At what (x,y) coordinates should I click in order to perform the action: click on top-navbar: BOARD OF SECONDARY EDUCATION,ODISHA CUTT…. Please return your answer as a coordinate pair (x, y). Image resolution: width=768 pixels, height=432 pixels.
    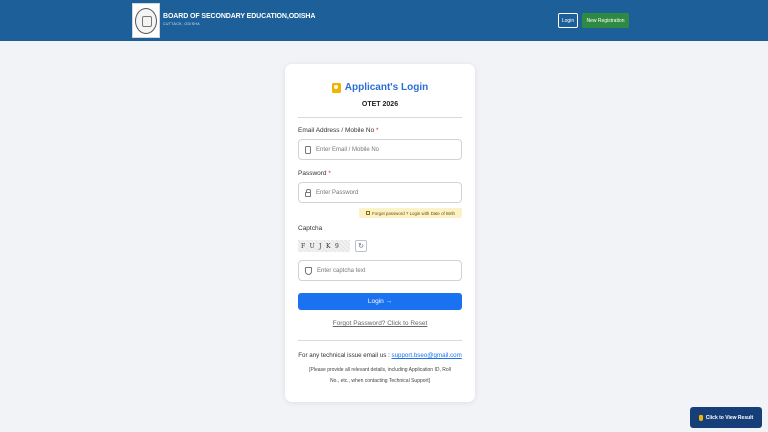
    Looking at the image, I should click on (384, 20).